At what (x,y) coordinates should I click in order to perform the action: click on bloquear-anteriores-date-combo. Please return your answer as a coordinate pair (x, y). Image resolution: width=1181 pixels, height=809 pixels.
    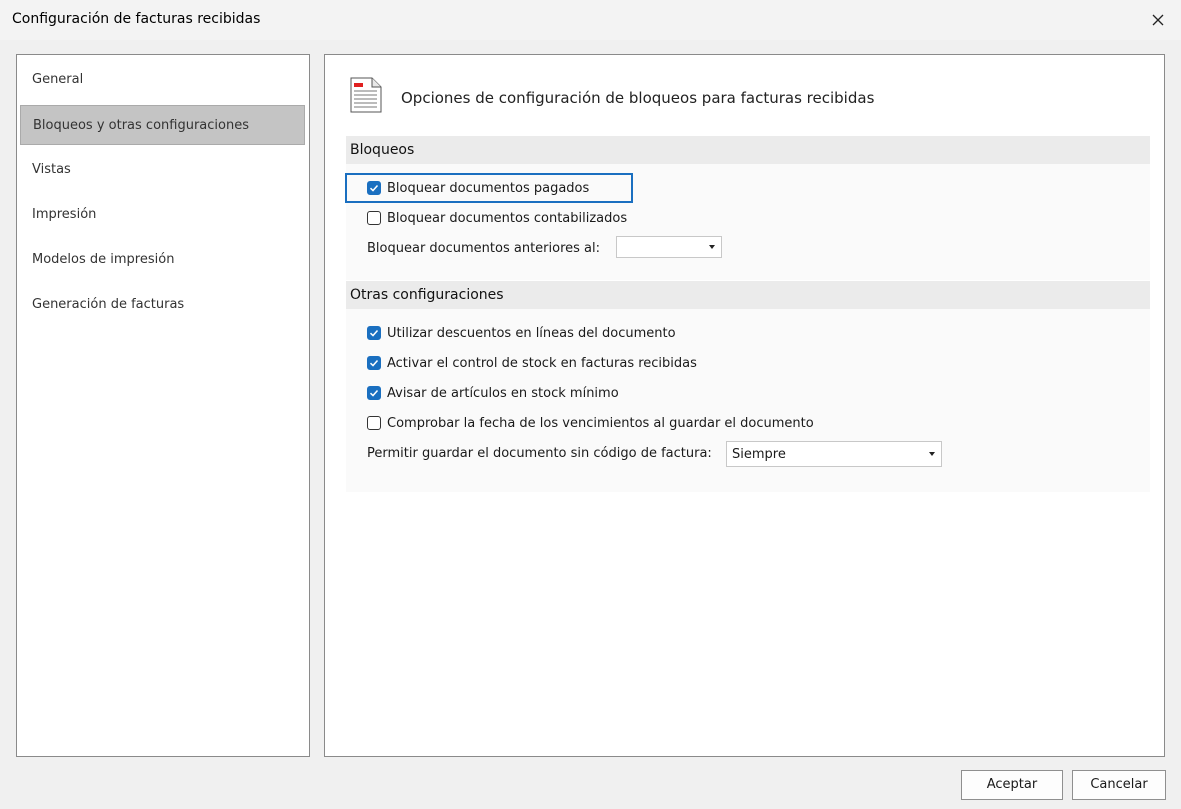
    Looking at the image, I should click on (669, 247).